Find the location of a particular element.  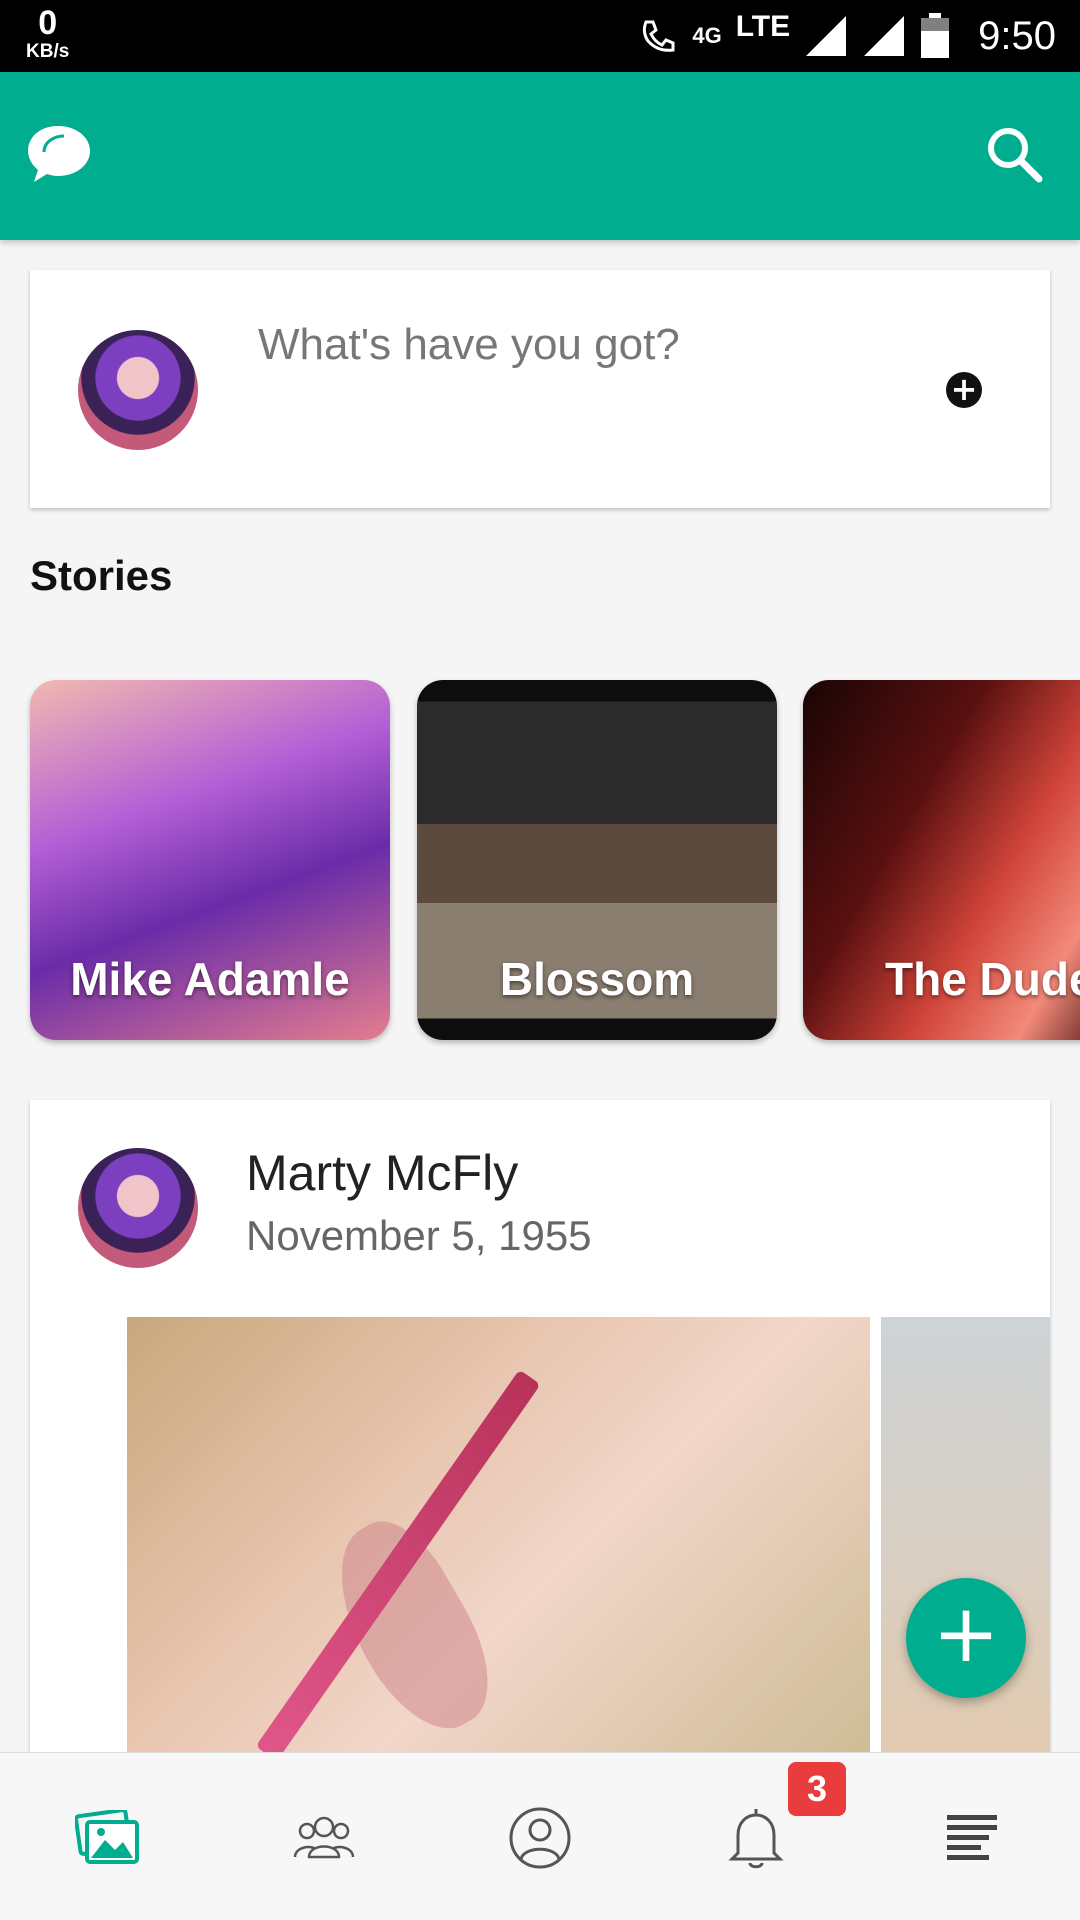

nav-friends is located at coordinates (324, 1838).